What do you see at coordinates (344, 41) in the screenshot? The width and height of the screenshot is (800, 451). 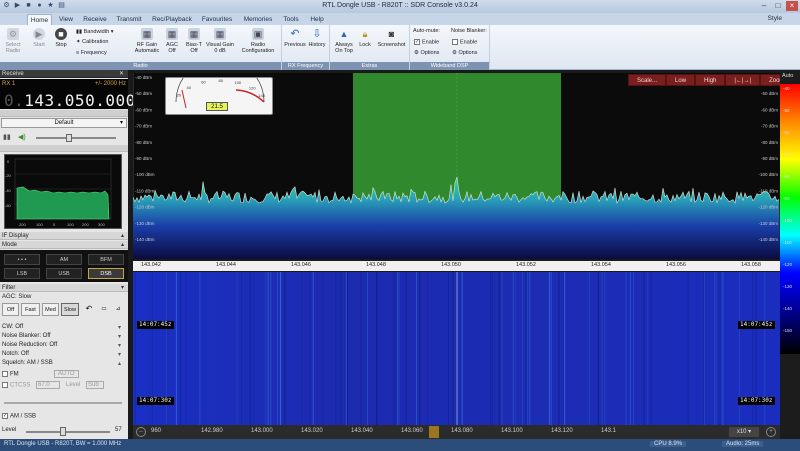 I see `always-on-top-button: ▲ Always On Top` at bounding box center [344, 41].